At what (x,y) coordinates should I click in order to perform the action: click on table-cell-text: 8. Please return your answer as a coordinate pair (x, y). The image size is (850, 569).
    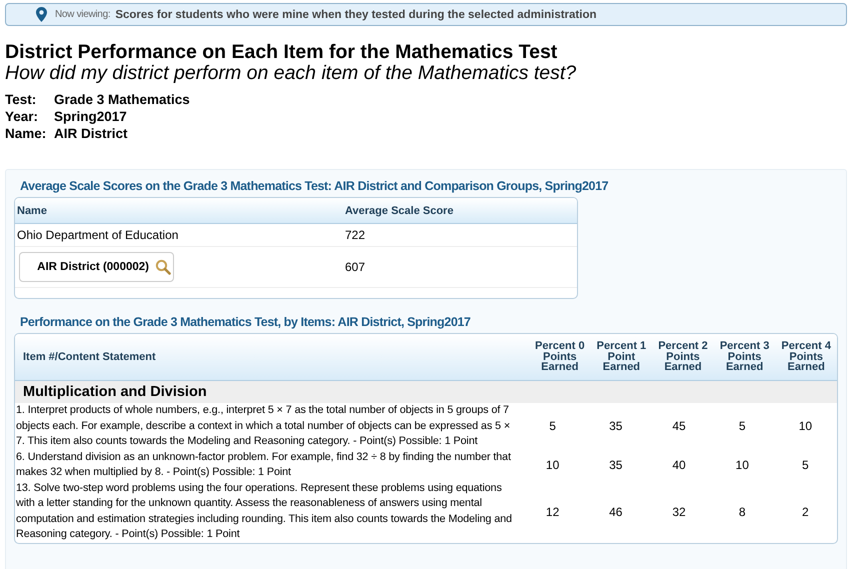
    Looking at the image, I should click on (742, 511).